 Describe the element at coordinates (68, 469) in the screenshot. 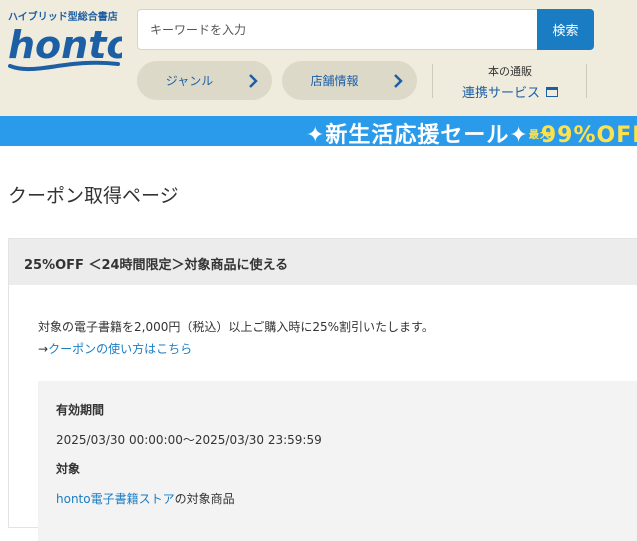

I see `target-label: 対象` at that location.